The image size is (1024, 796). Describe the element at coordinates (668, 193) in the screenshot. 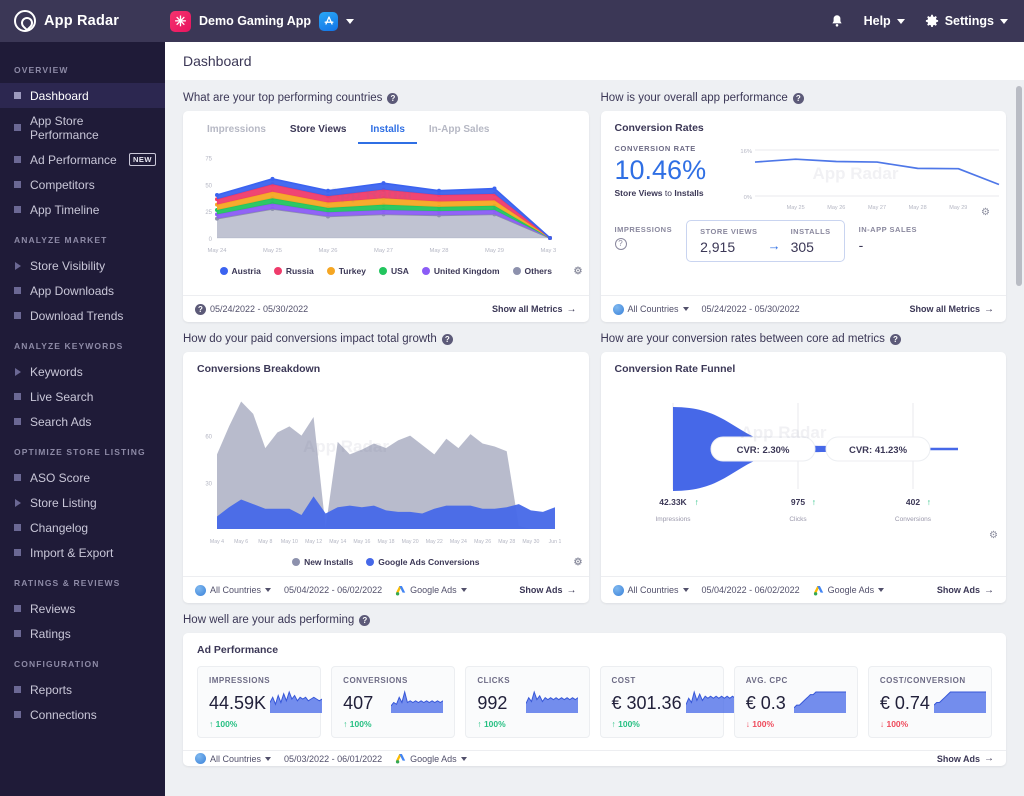

I see `cr-sub-mid: to` at that location.